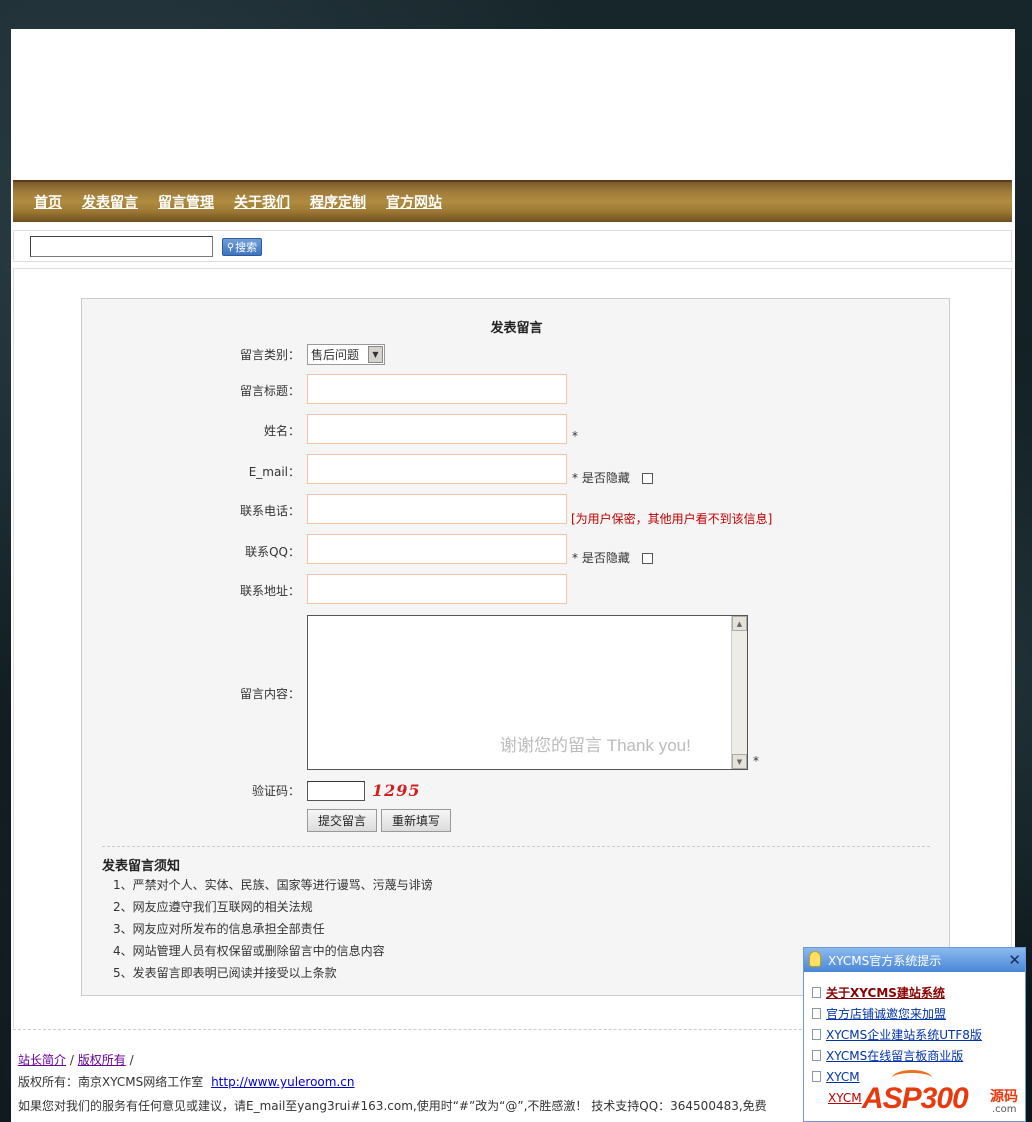 The height and width of the screenshot is (1122, 1032). What do you see at coordinates (121, 246) in the screenshot?
I see `search-input` at bounding box center [121, 246].